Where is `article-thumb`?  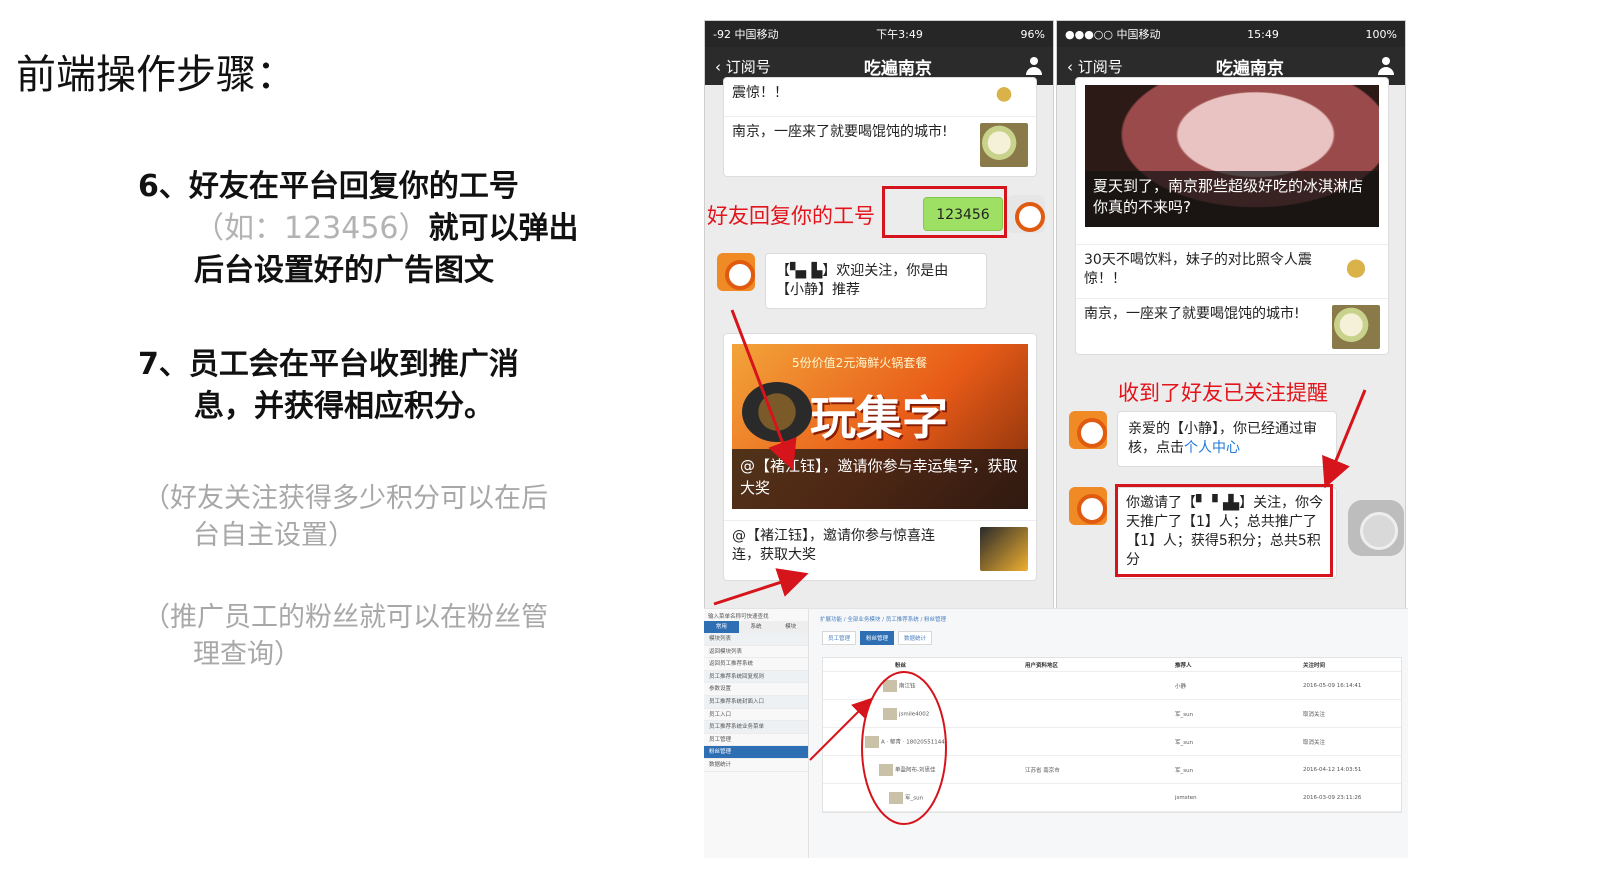 article-thumb is located at coordinates (1356, 273).